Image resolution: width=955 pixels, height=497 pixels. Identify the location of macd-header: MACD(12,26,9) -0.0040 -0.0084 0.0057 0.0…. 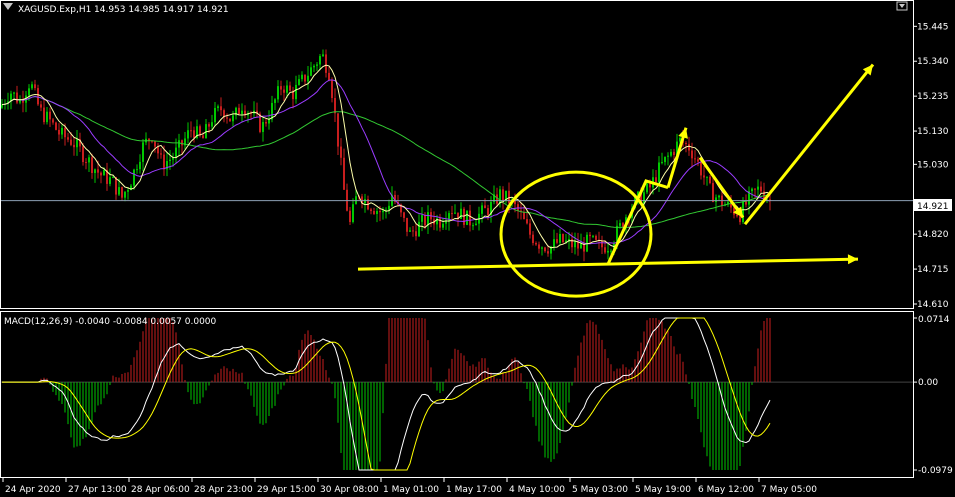
(110, 322).